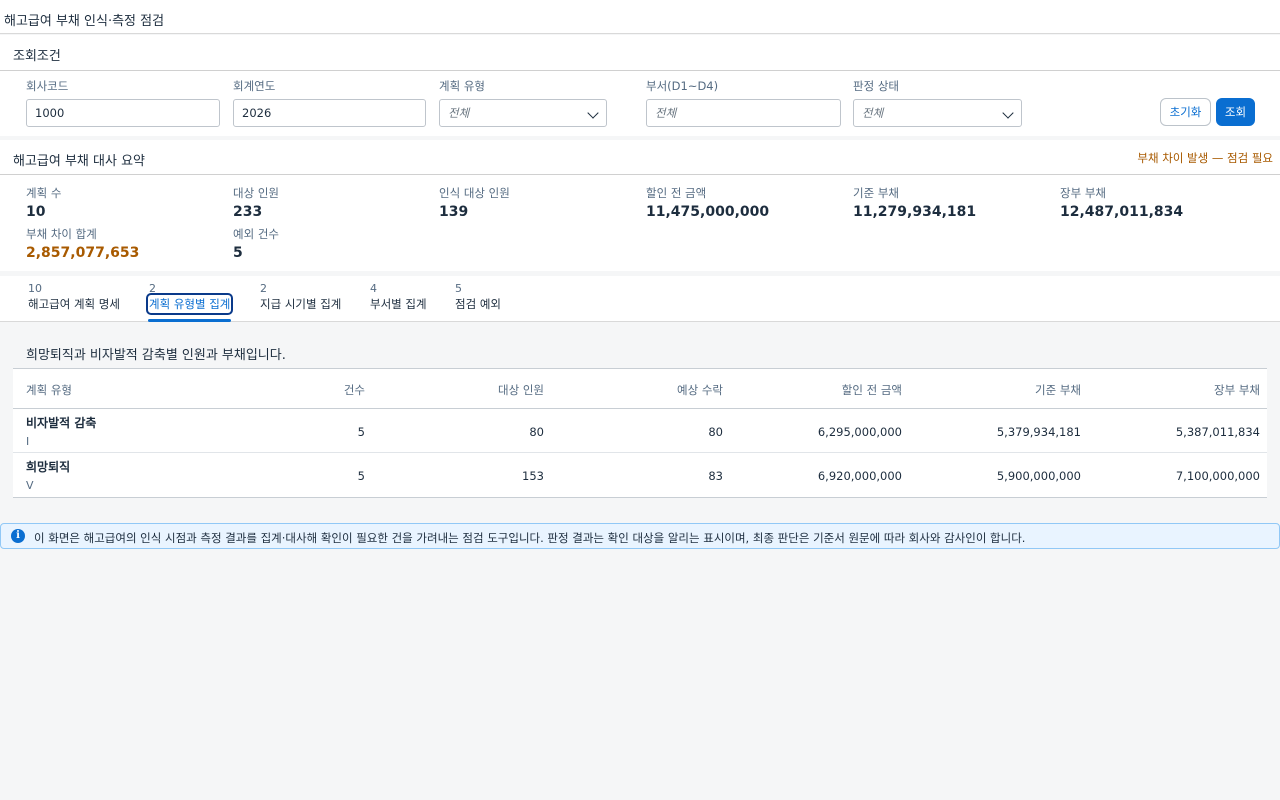 The image size is (1280, 800). What do you see at coordinates (1083, 193) in the screenshot?
I see `kpi-label: 장부 부채` at bounding box center [1083, 193].